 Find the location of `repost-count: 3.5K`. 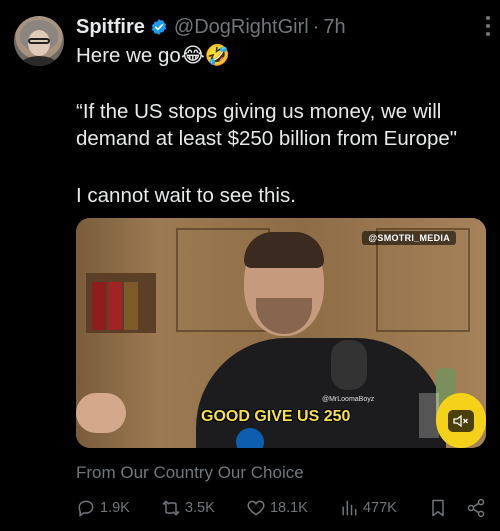

repost-count: 3.5K is located at coordinates (199, 508).